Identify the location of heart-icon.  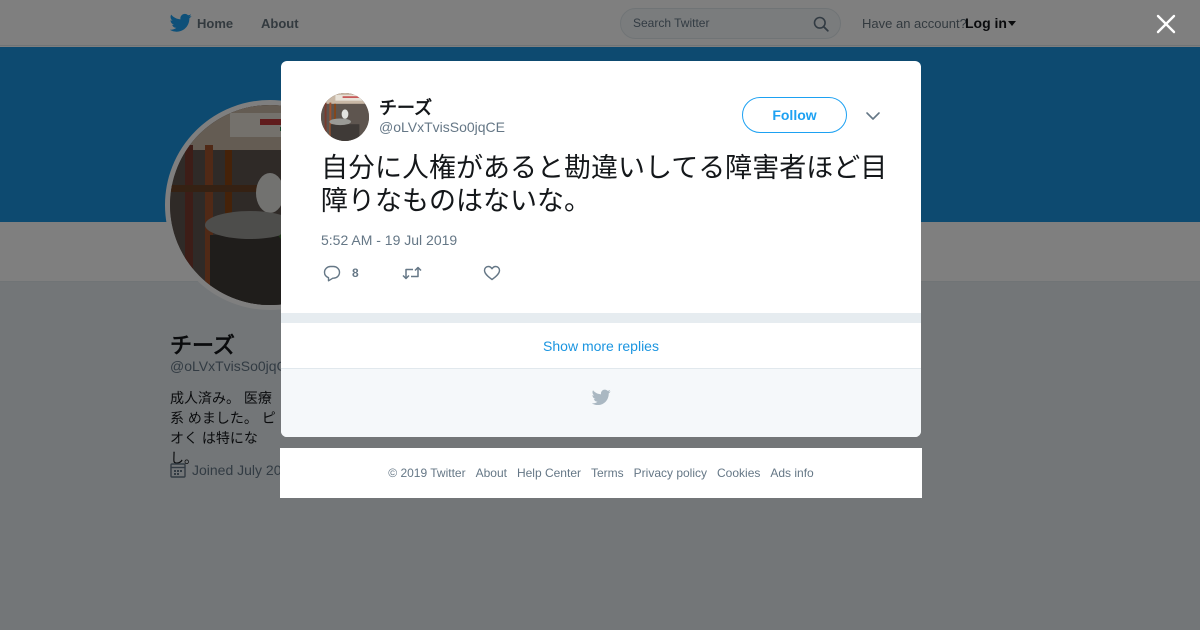
(492, 273).